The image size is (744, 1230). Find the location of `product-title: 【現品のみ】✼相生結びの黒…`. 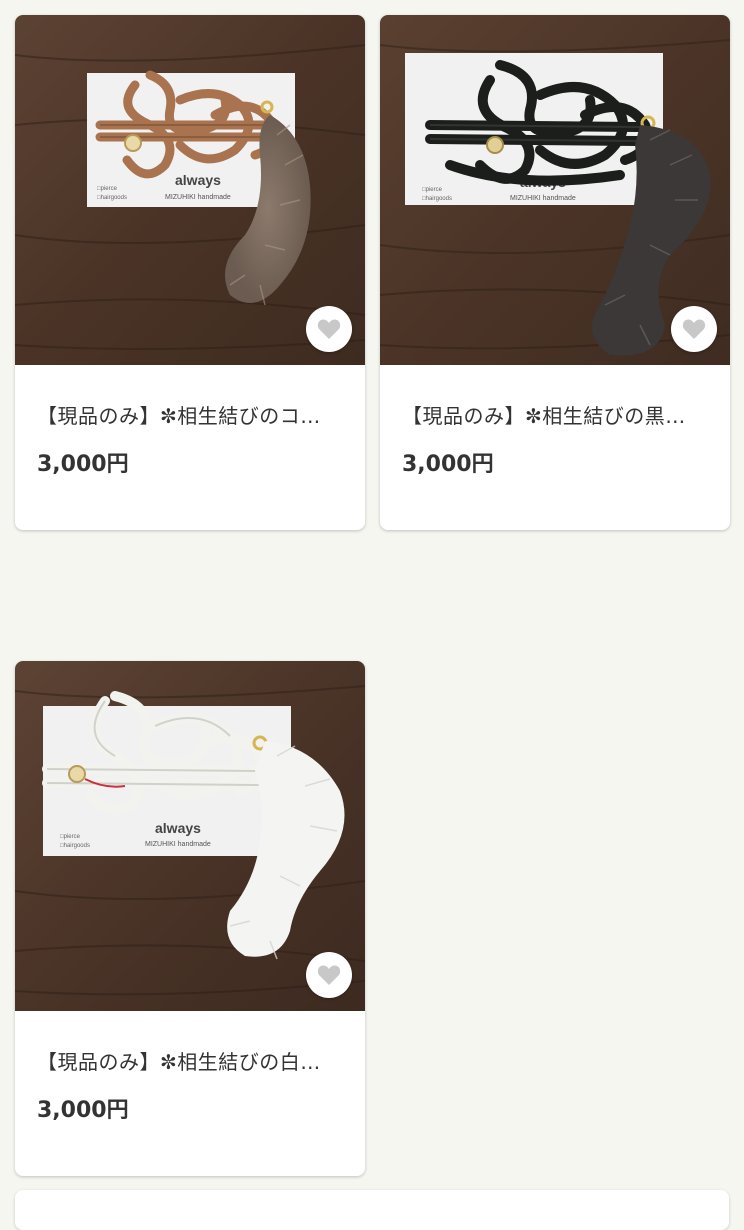

product-title: 【現品のみ】✼相生結びの黒… is located at coordinates (555, 414).